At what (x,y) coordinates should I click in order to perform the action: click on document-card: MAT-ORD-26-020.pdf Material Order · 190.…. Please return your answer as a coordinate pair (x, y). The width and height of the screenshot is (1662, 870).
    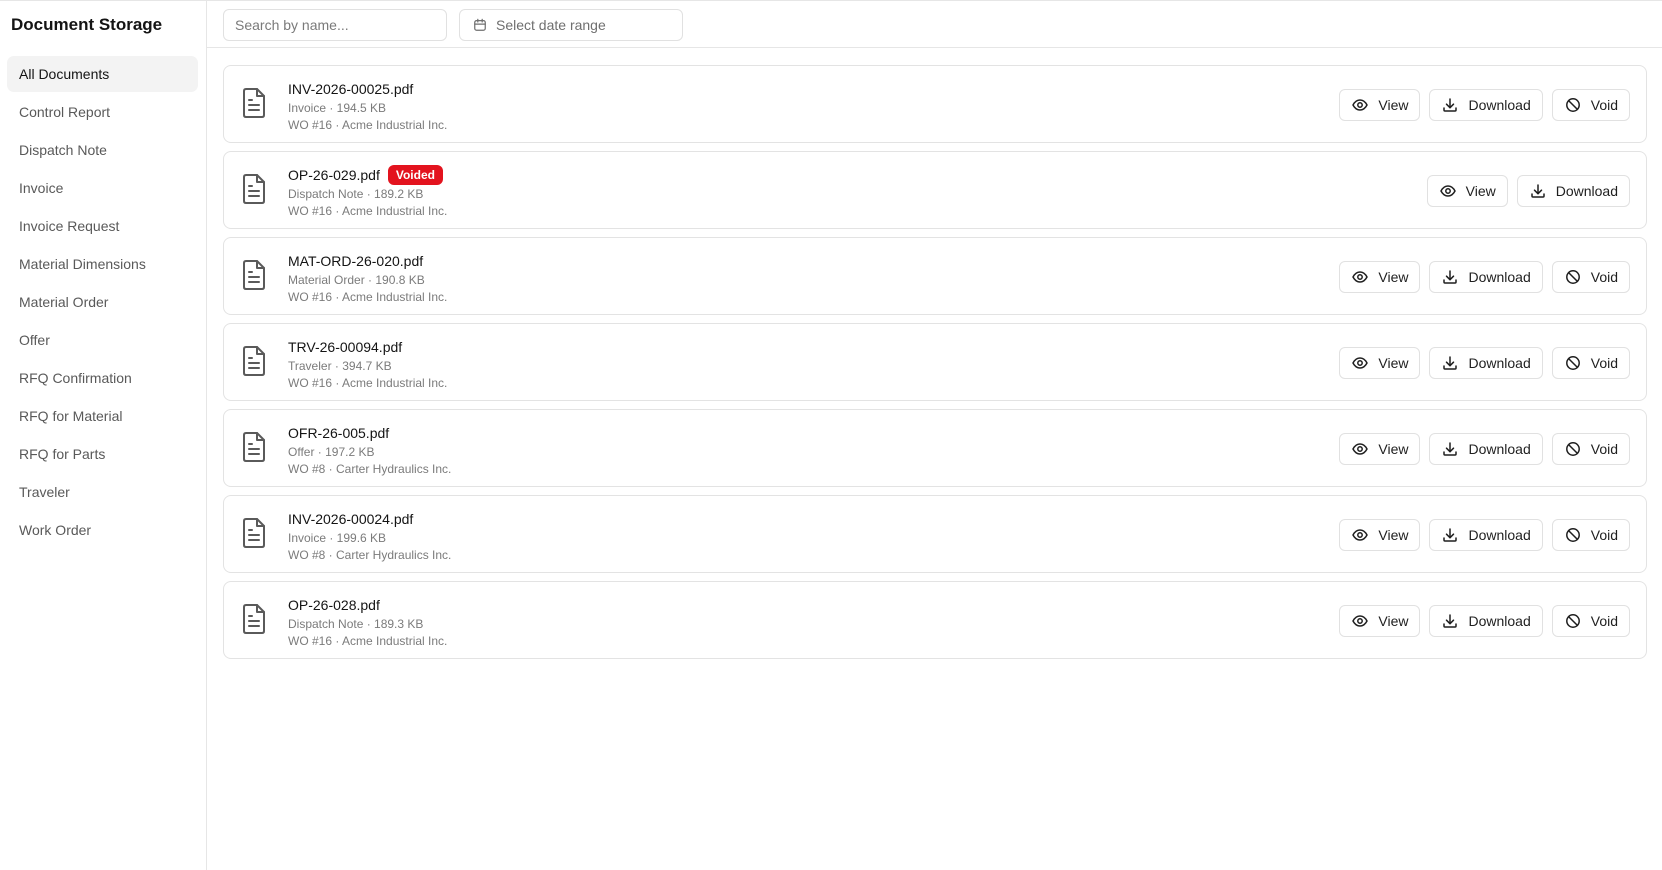
    Looking at the image, I should click on (935, 276).